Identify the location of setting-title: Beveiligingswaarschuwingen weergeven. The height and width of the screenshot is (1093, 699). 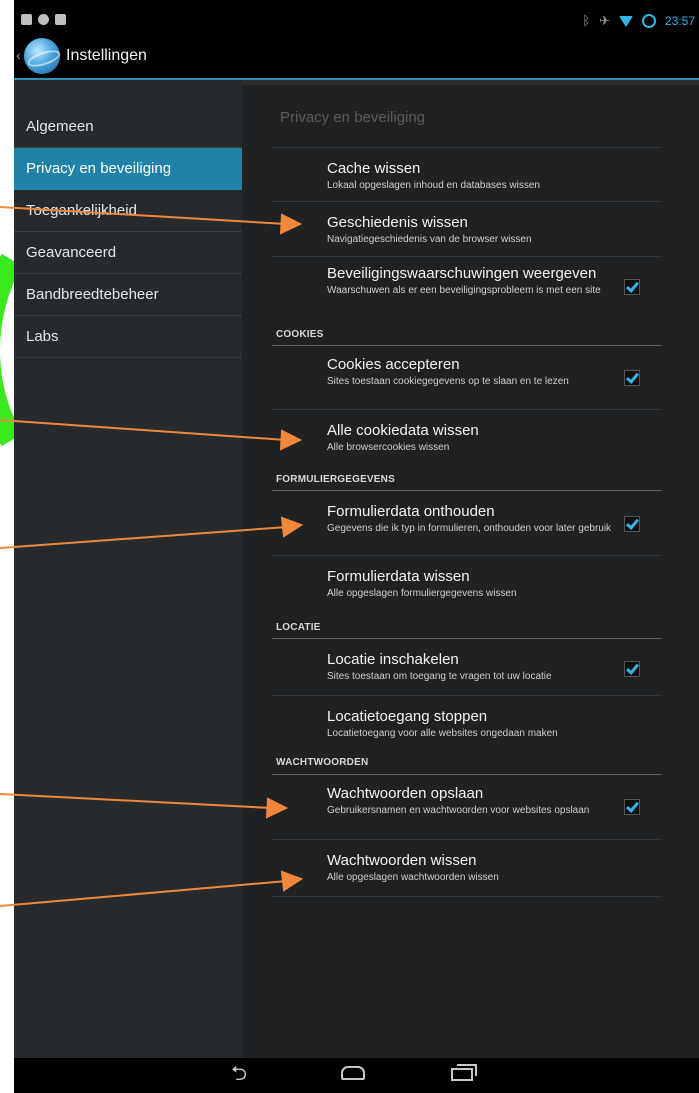
(462, 273).